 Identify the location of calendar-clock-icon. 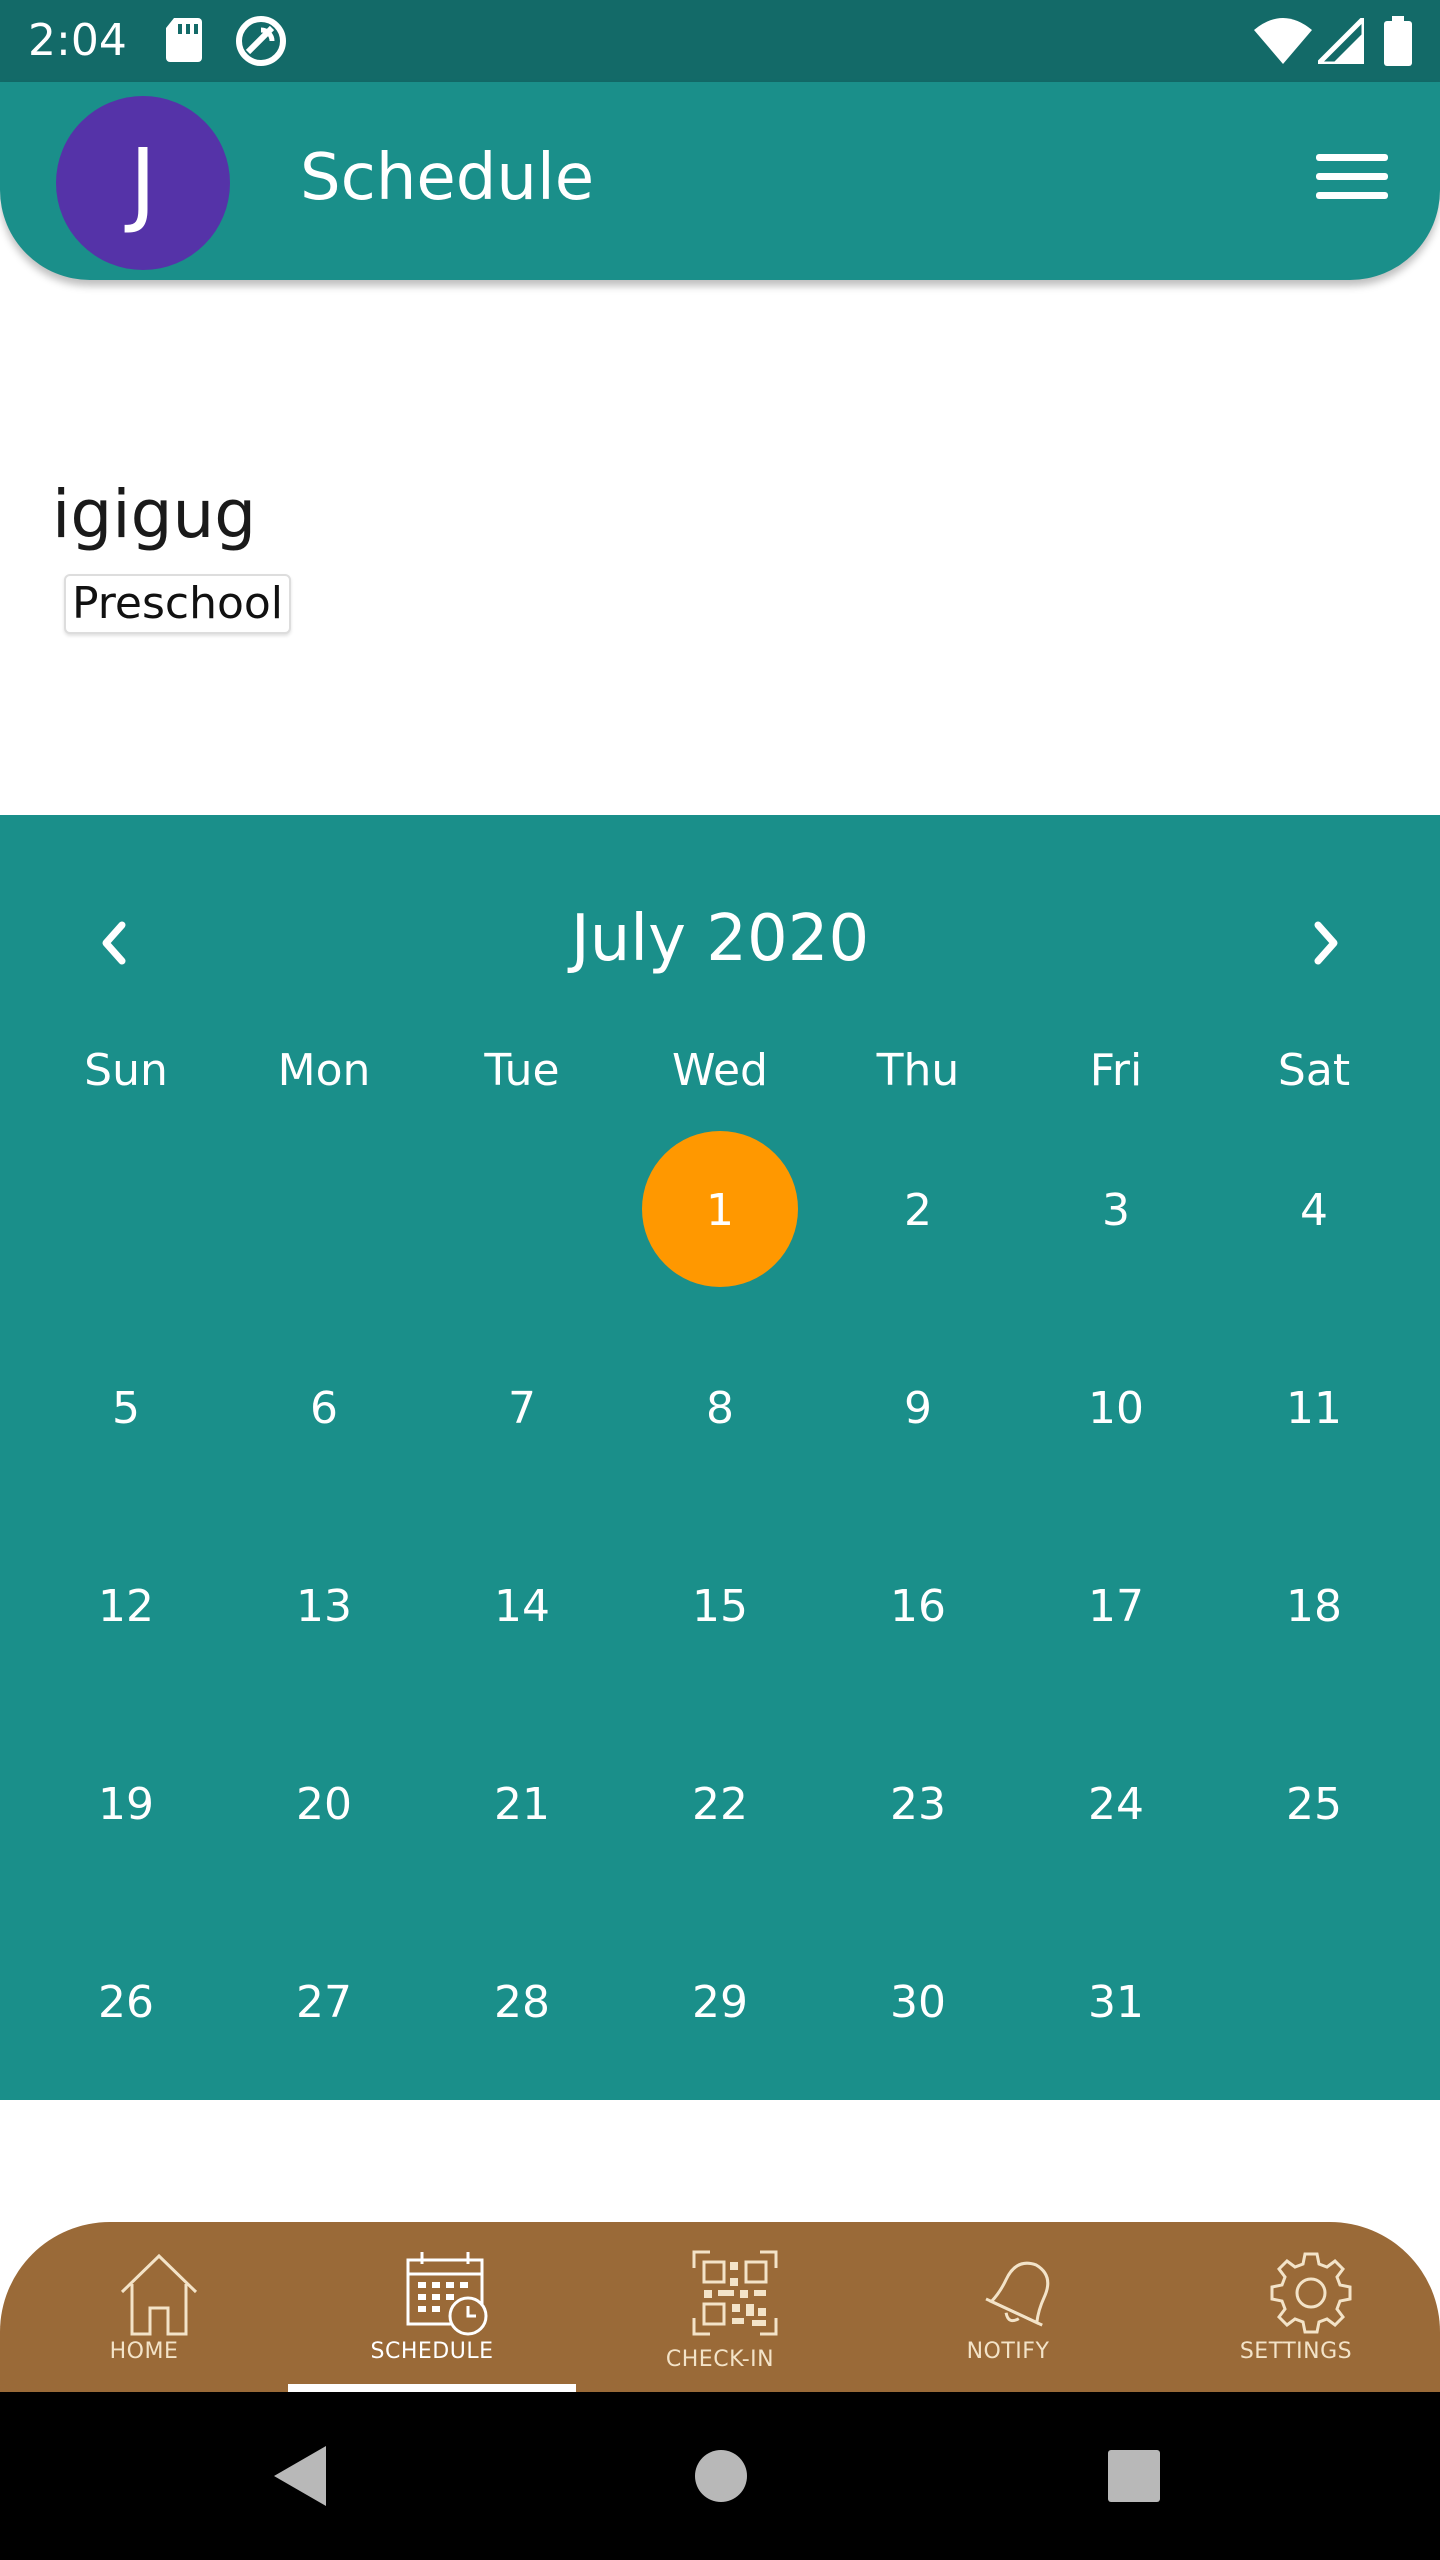
(447, 2294).